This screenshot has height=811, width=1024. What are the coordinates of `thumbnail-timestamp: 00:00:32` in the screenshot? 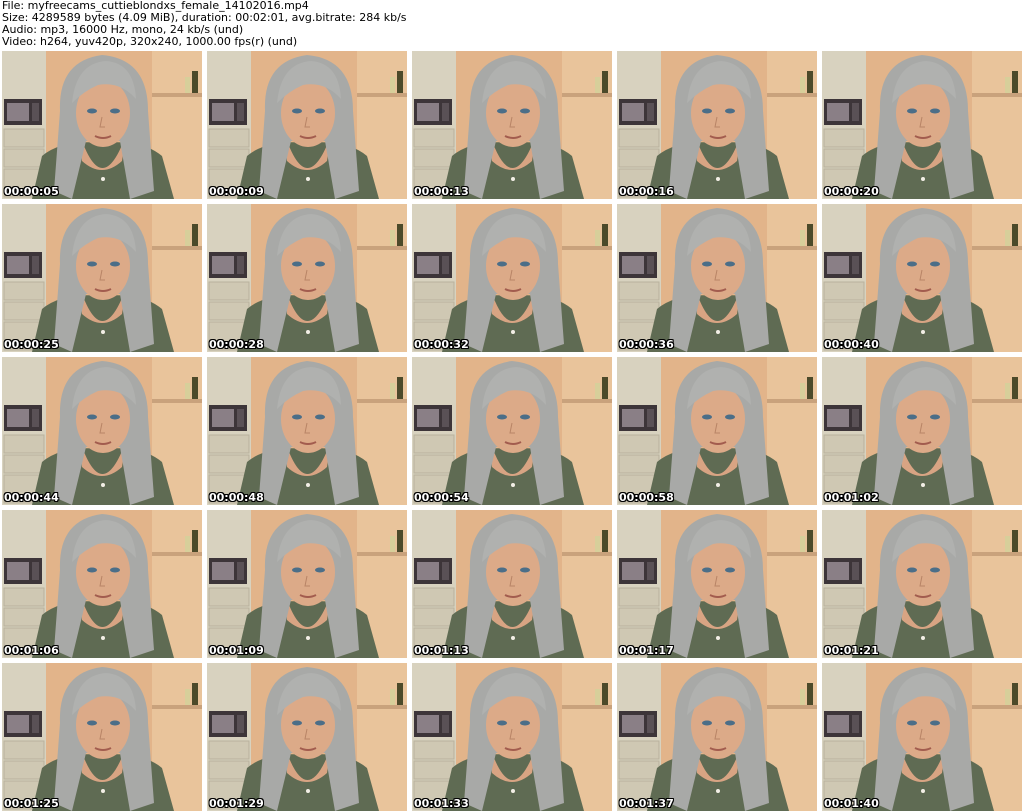 It's located at (441, 344).